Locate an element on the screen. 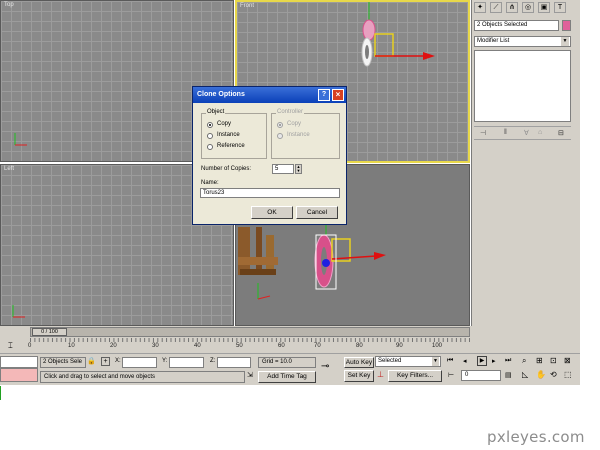 The height and width of the screenshot is (450, 600). tick-label: 50 is located at coordinates (239, 346).